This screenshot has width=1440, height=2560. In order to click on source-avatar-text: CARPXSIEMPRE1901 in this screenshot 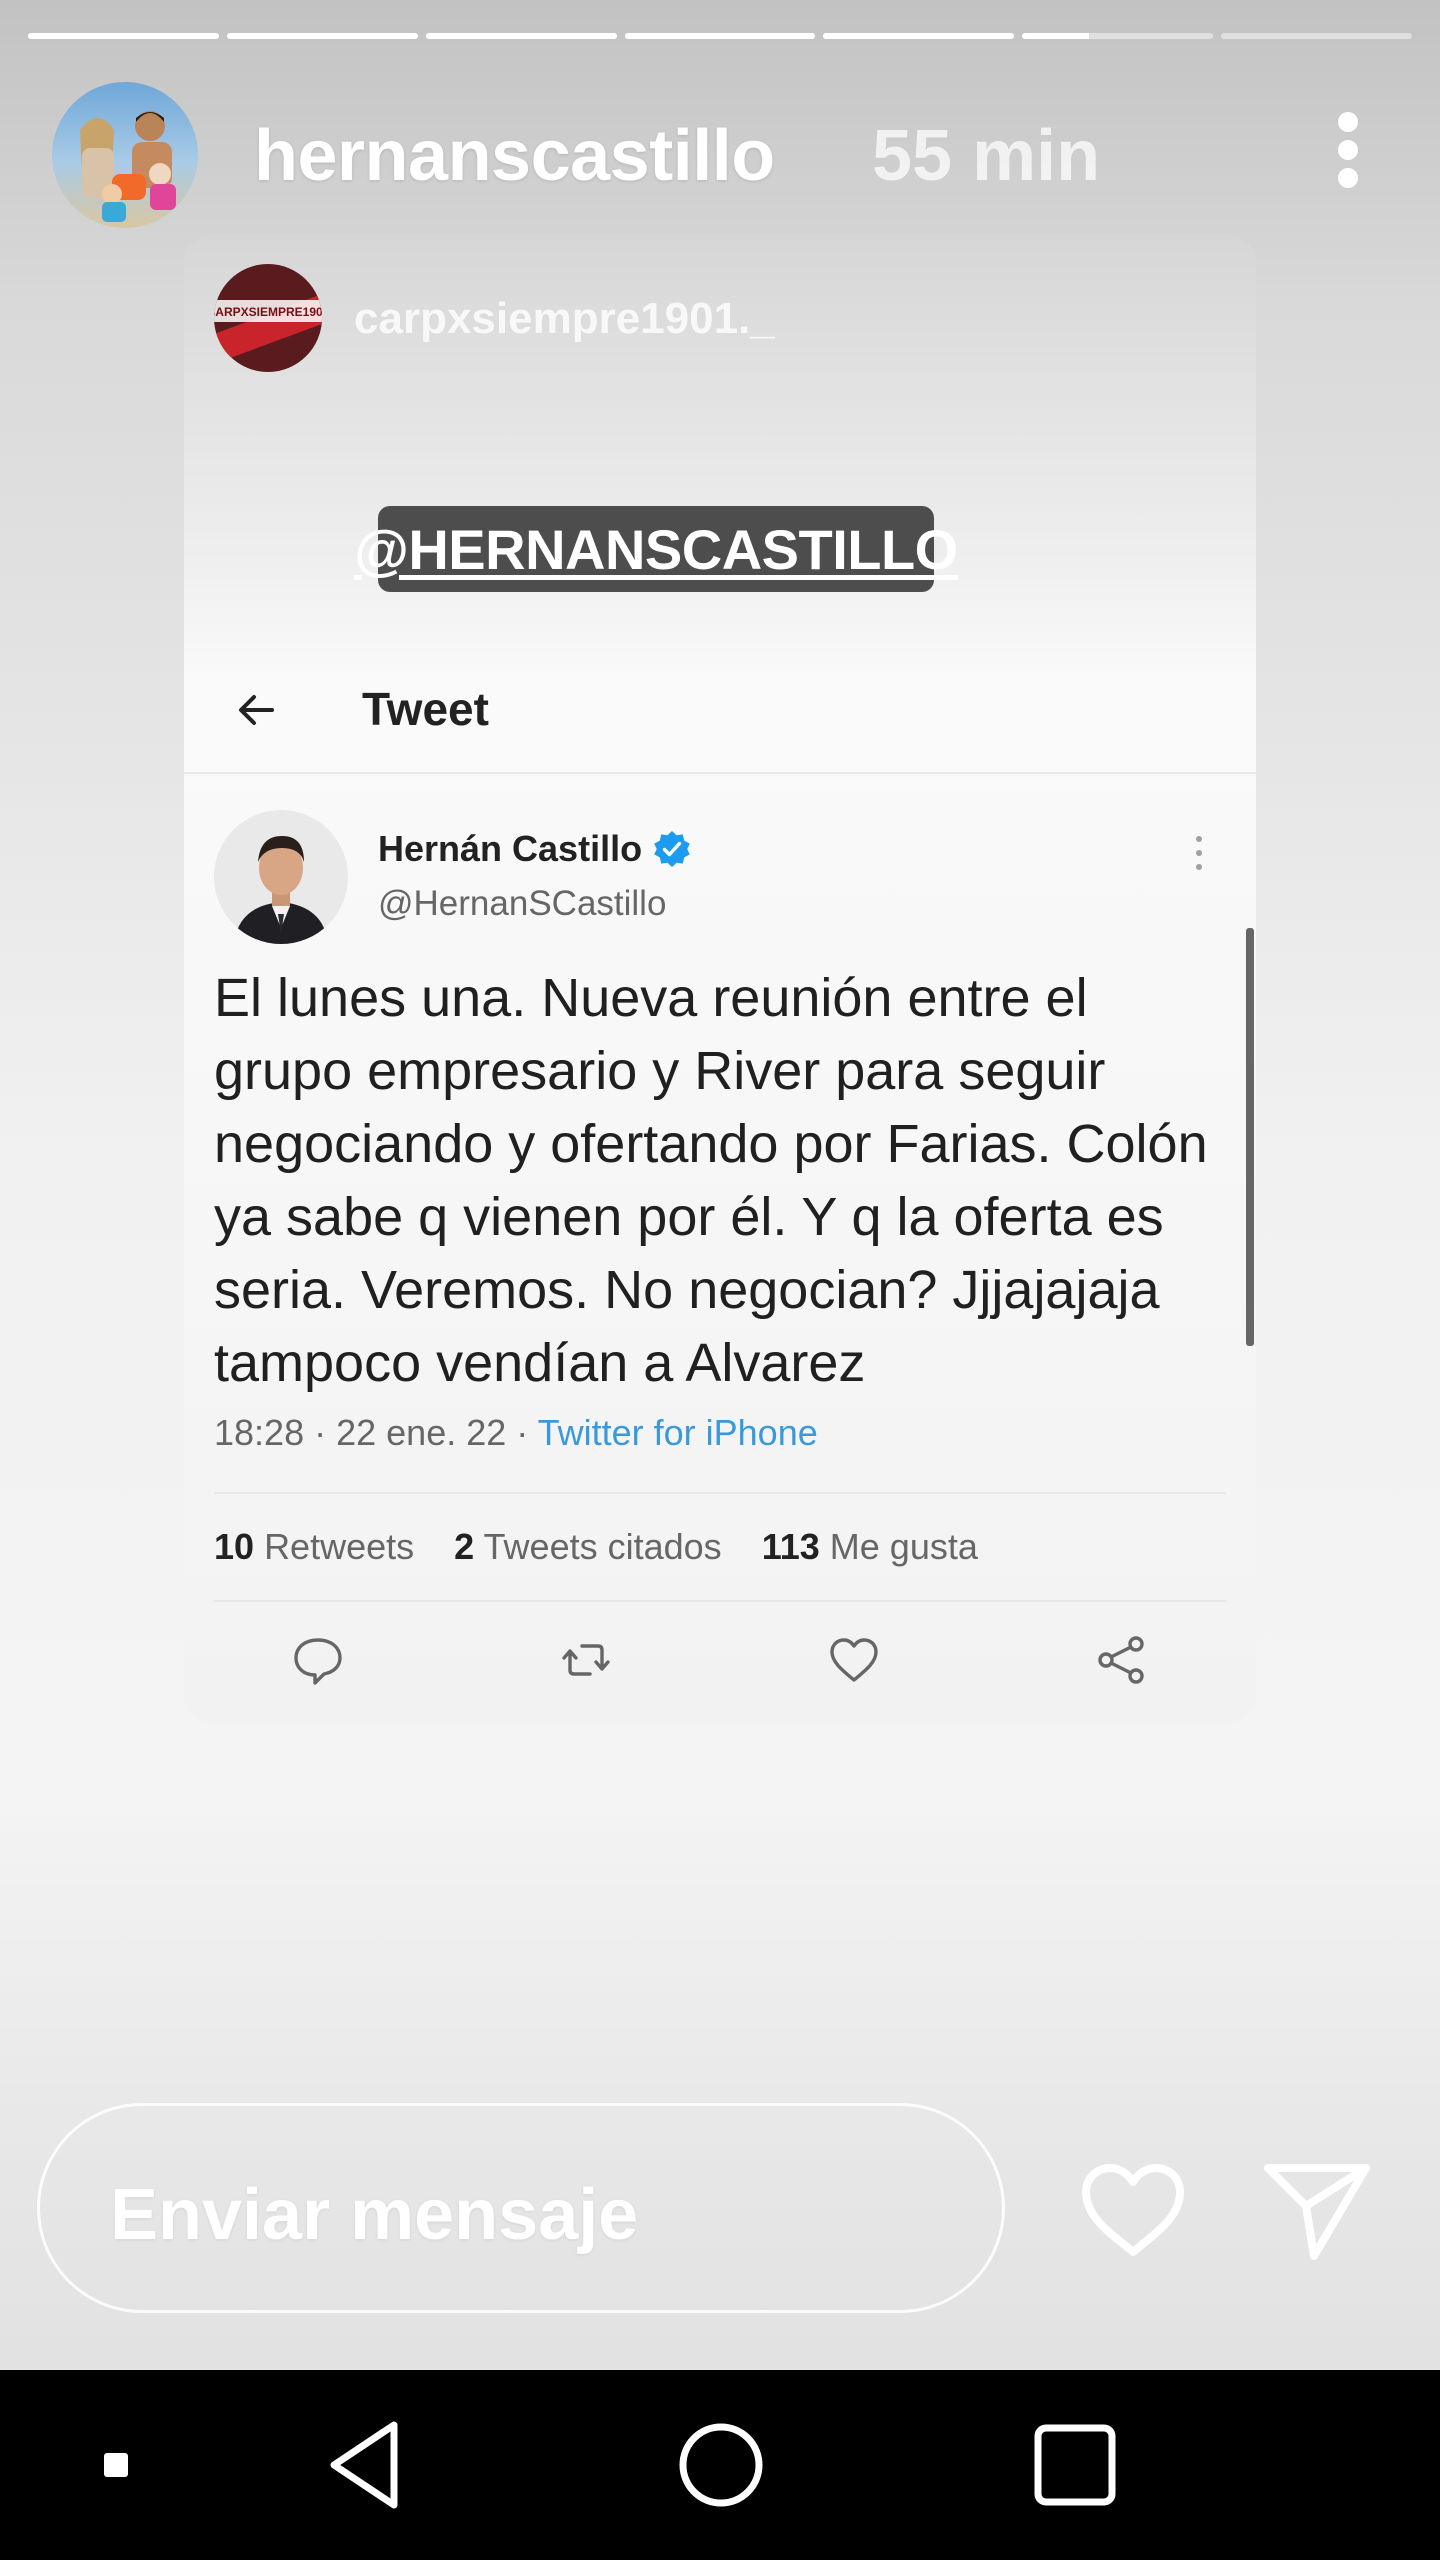, I will do `click(268, 312)`.